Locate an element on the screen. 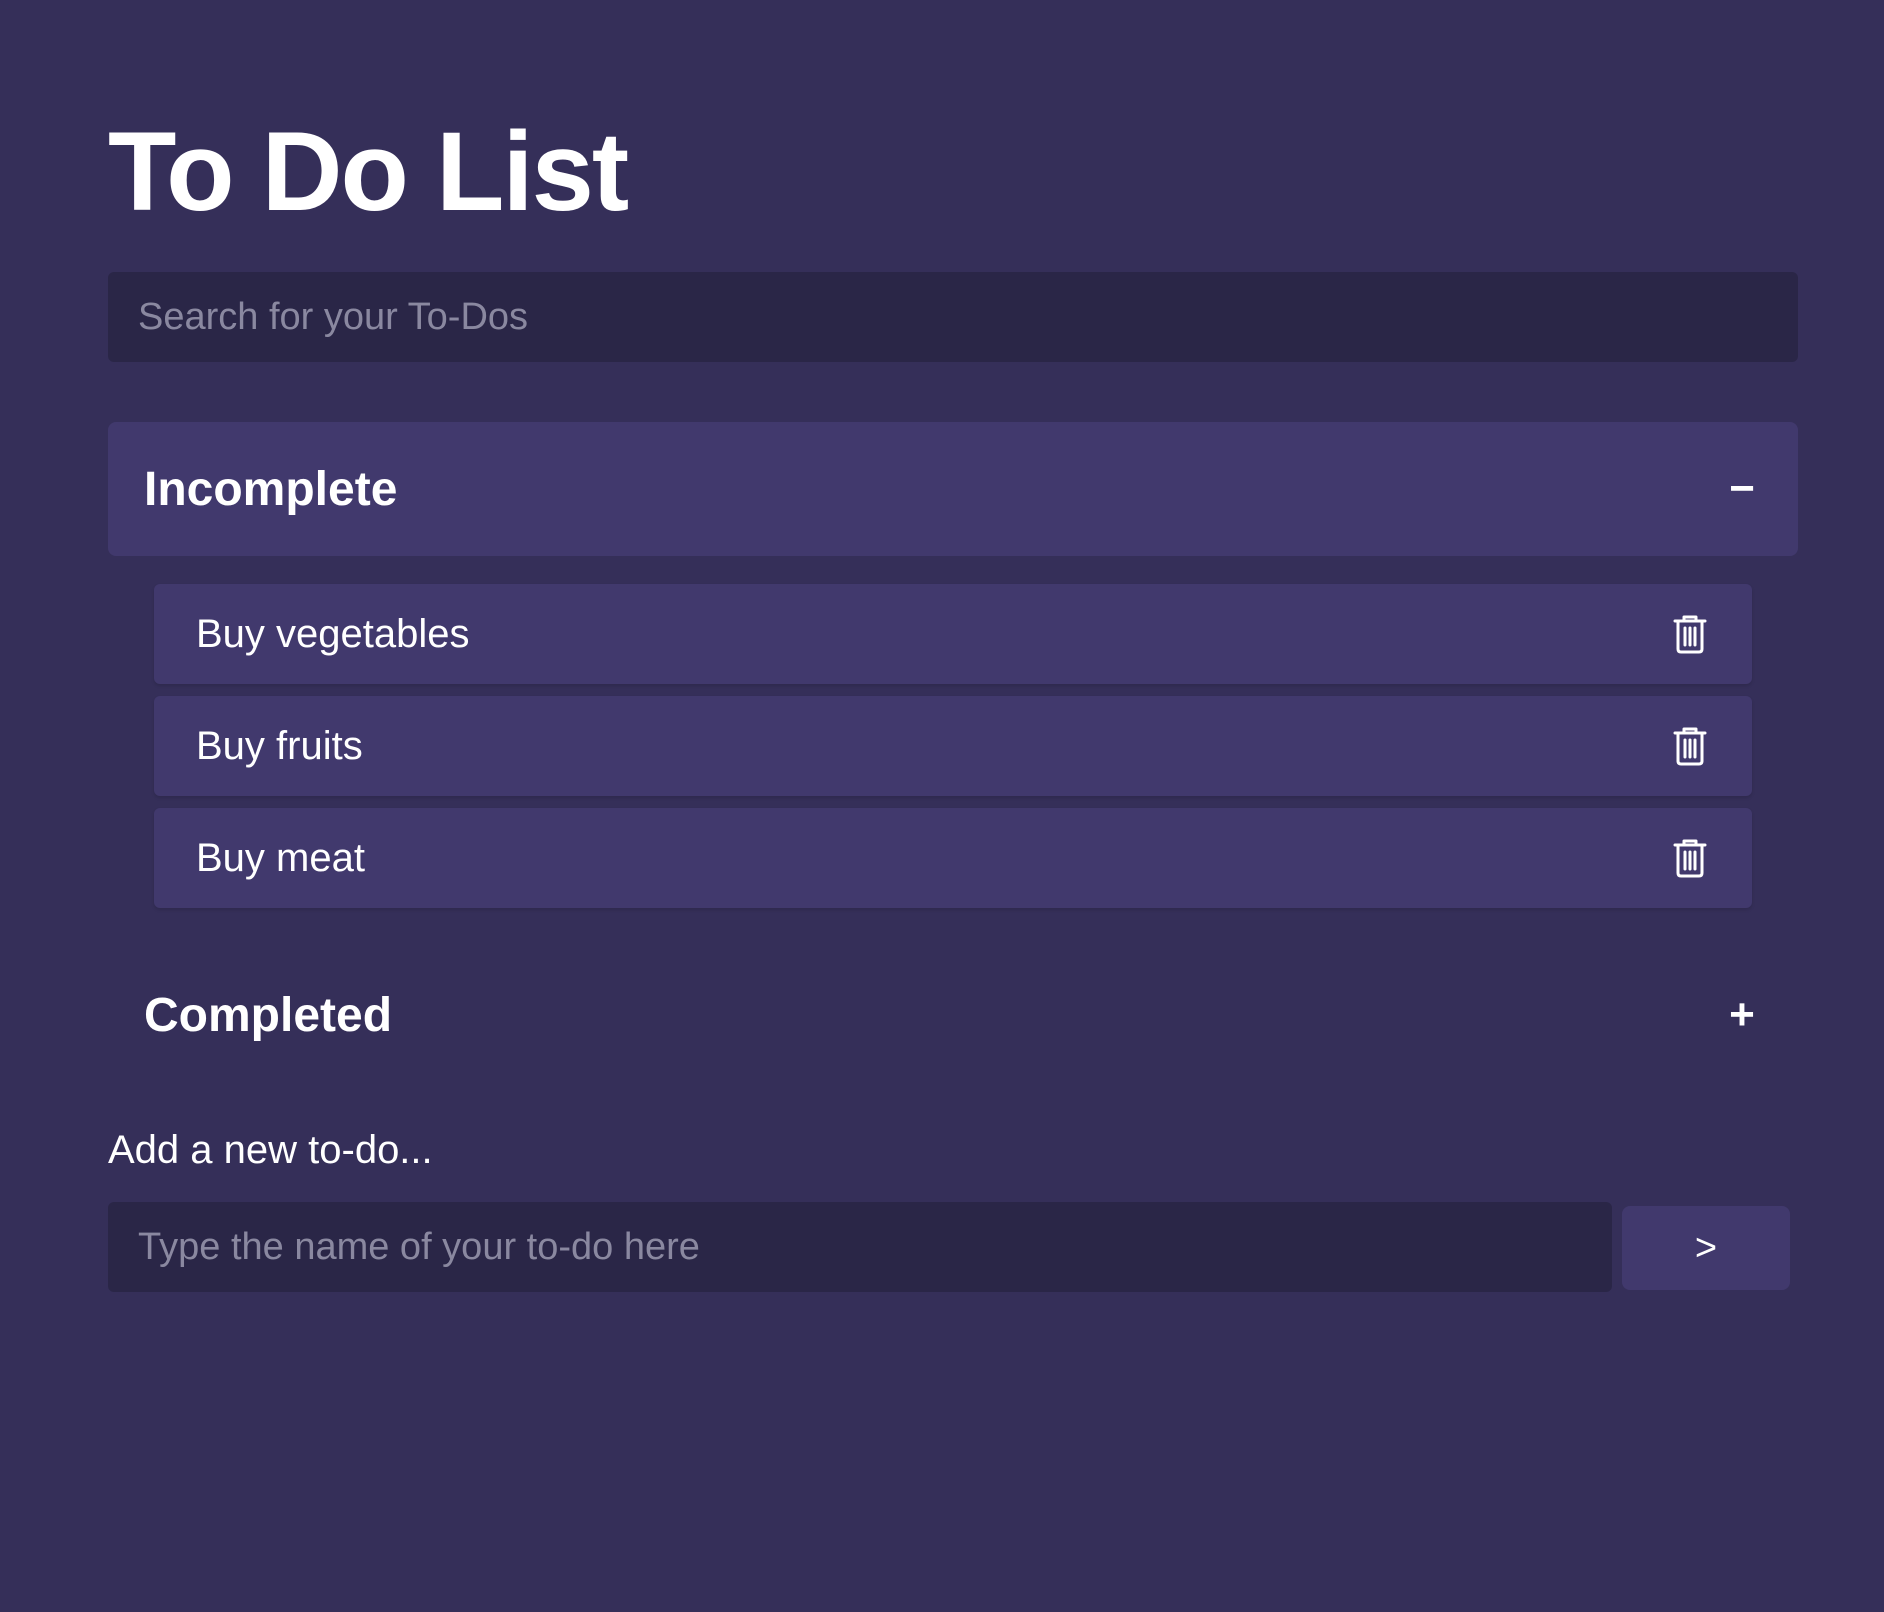  expand-icon: + is located at coordinates (1742, 1015).